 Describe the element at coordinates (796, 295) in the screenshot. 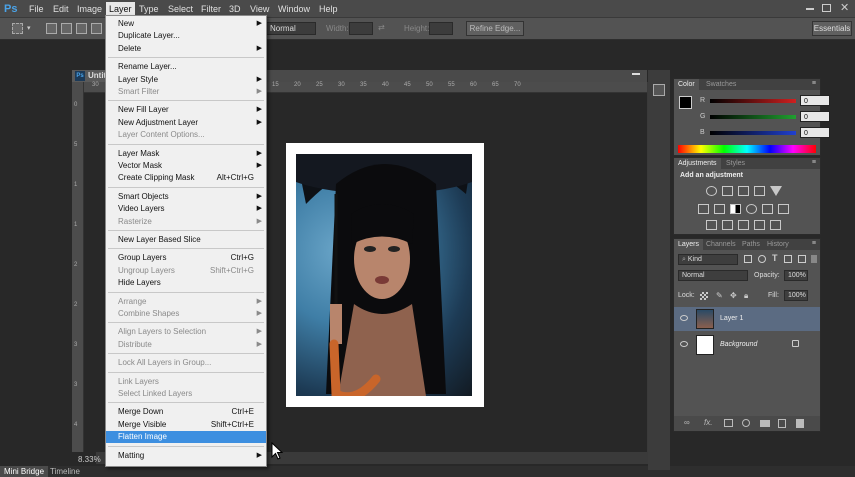

I see `fill-input: 100%` at that location.